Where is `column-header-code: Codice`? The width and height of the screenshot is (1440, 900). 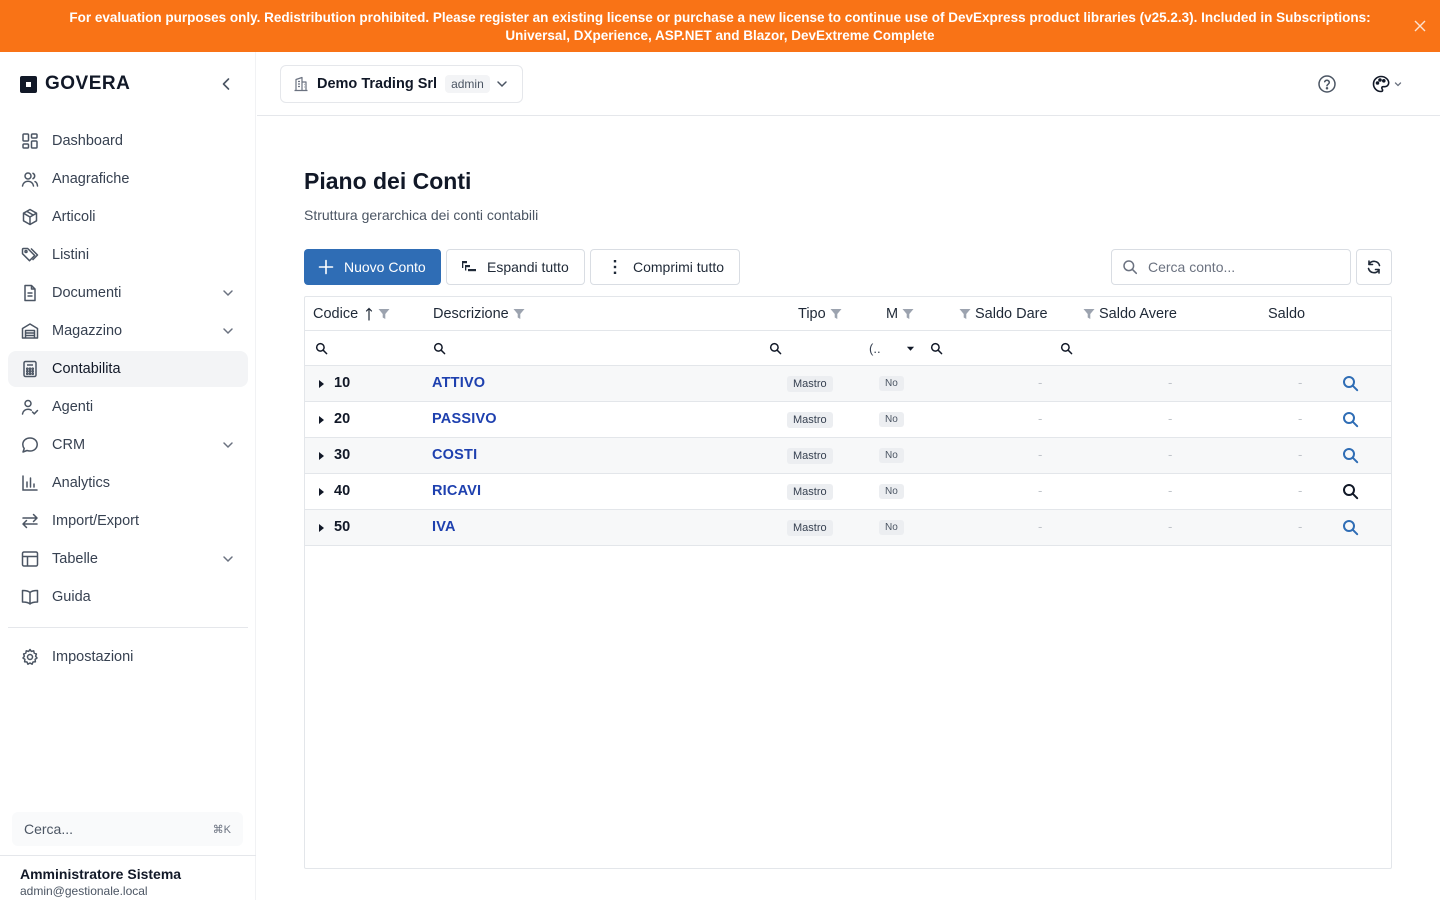 column-header-code: Codice is located at coordinates (351, 314).